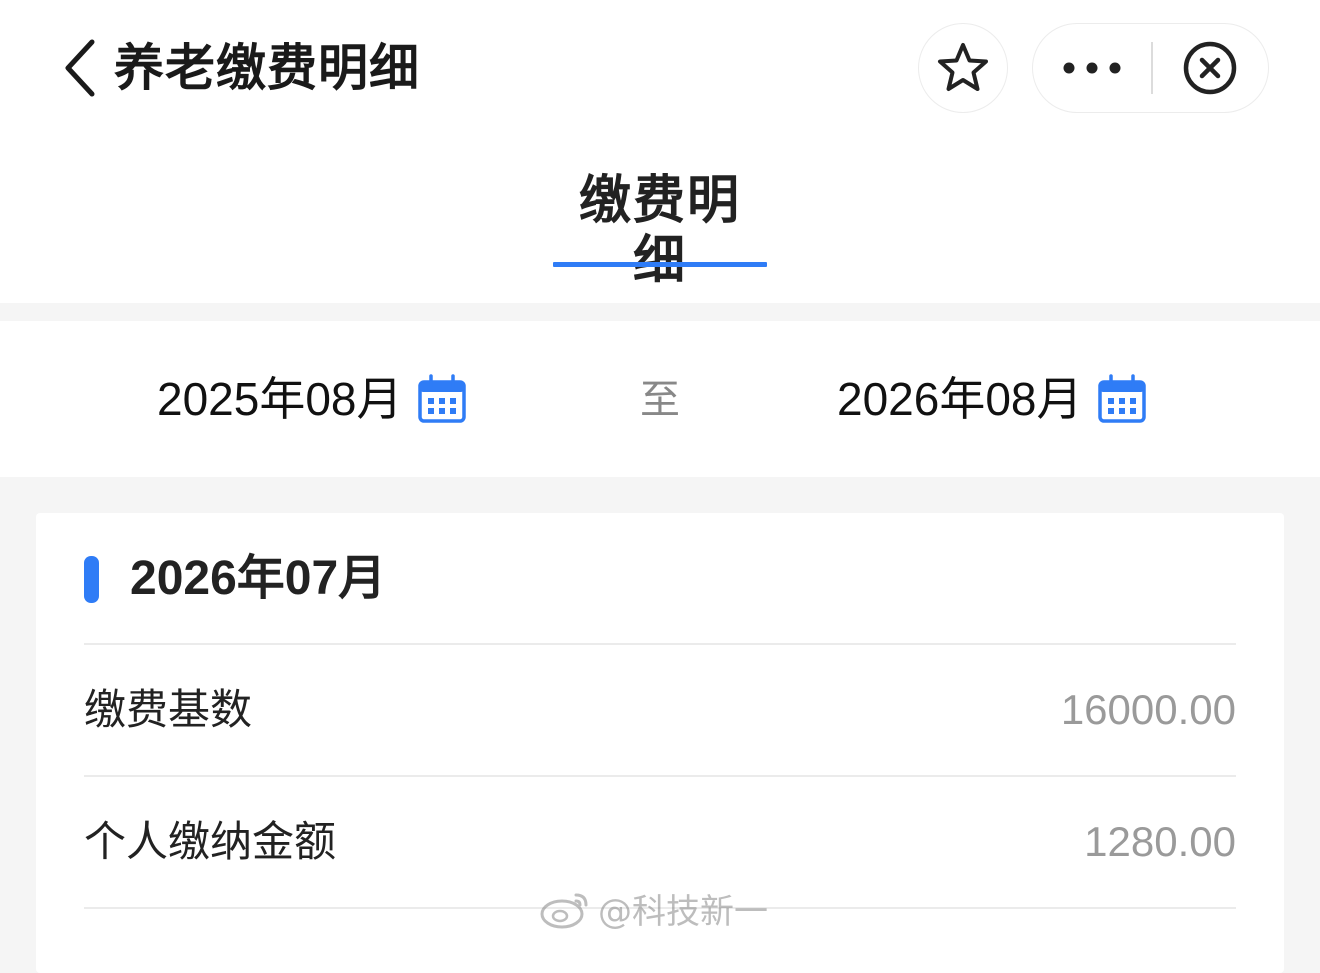 The height and width of the screenshot is (973, 1320). What do you see at coordinates (267, 68) in the screenshot?
I see `page-title: 养老缴费明细` at bounding box center [267, 68].